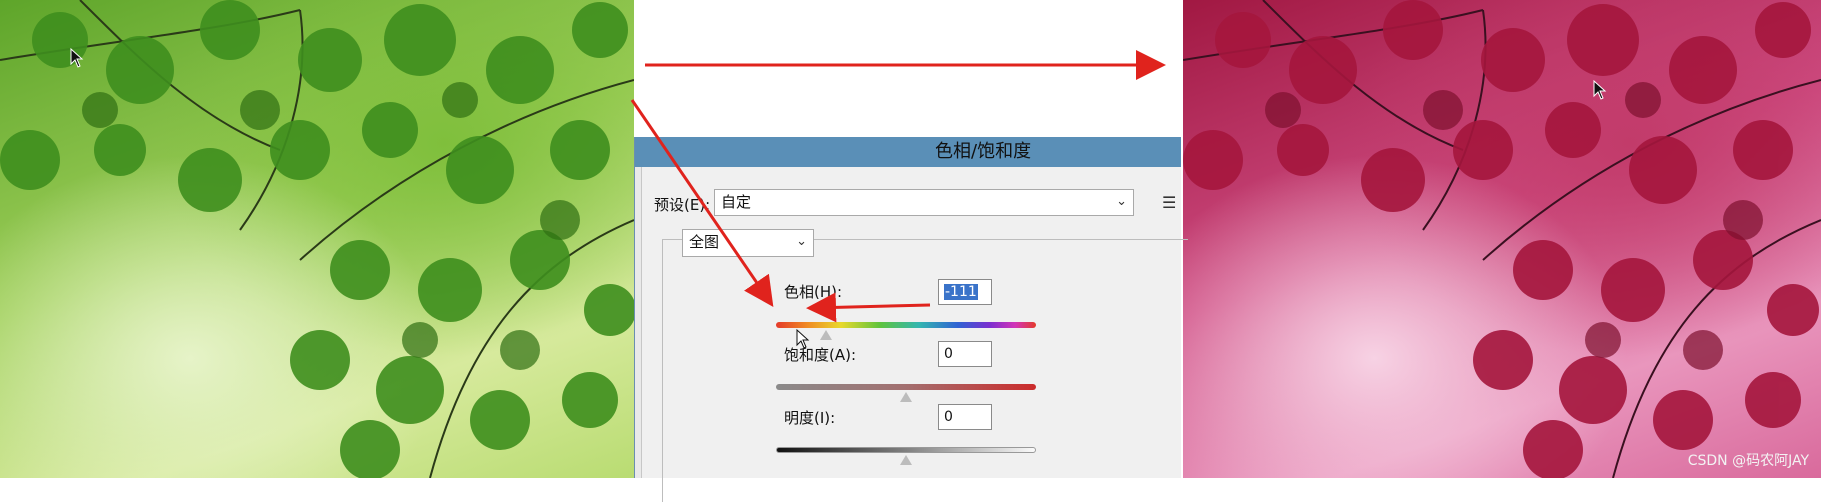 The image size is (1821, 502). Describe the element at coordinates (1748, 461) in the screenshot. I see `watermark: CSDN @码农阿JAY` at that location.